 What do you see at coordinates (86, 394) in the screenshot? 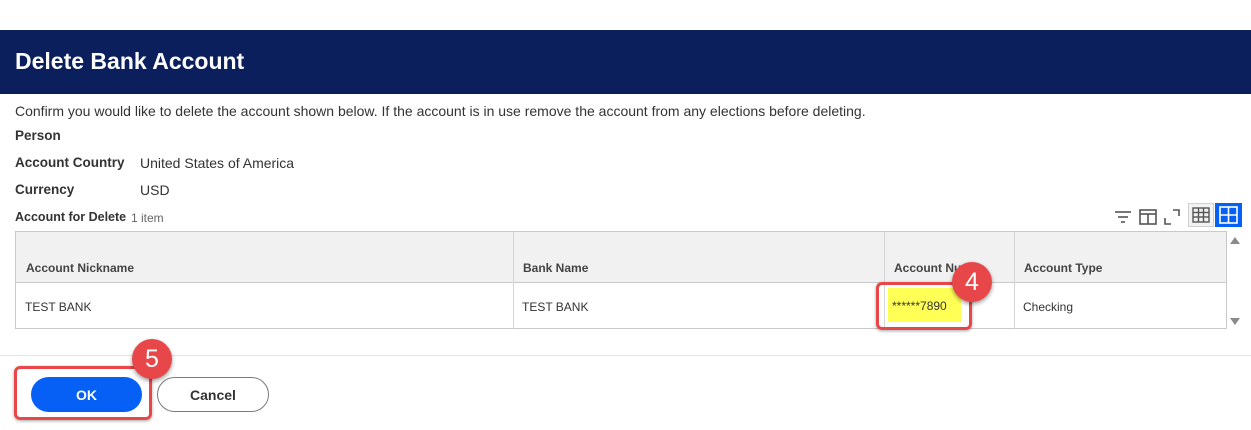
I see `ok-button: OK` at bounding box center [86, 394].